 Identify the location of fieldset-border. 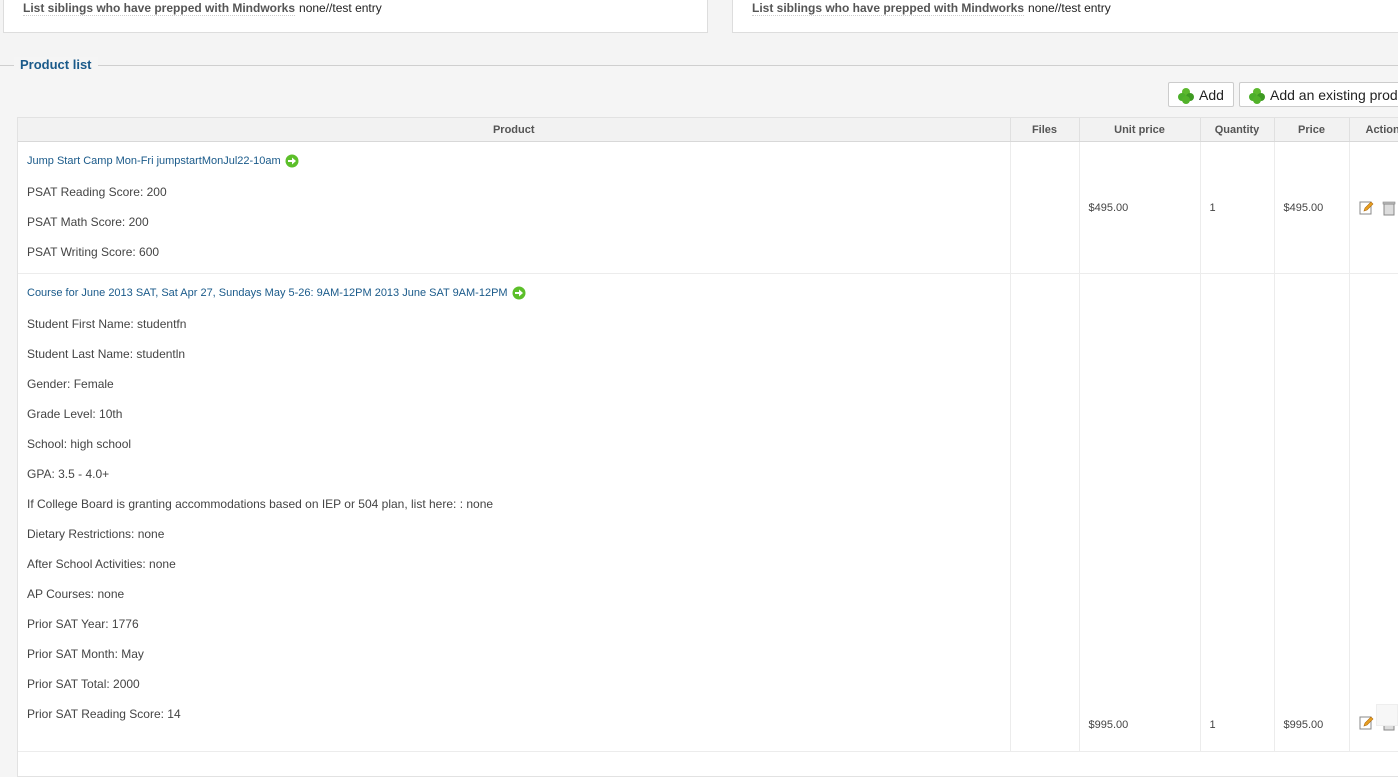
(699, 65).